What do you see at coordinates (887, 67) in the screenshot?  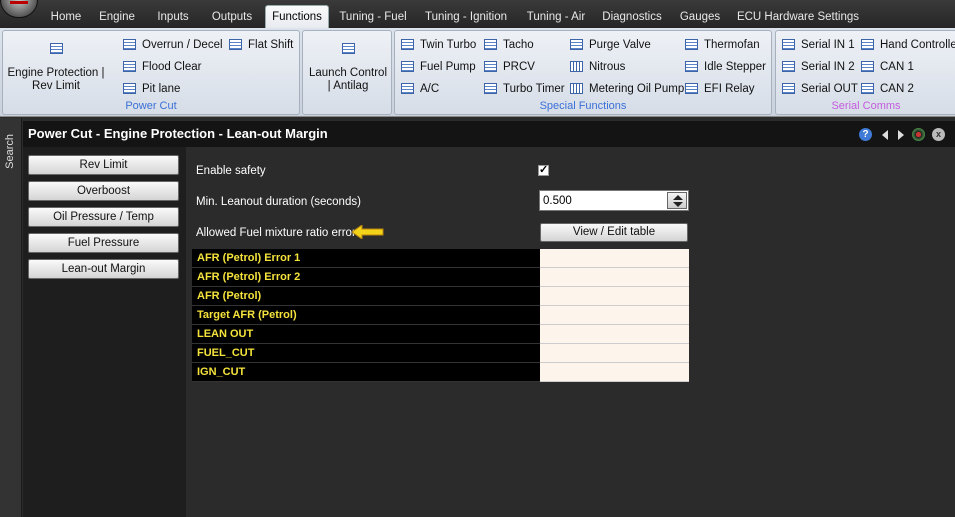 I see `can-1-button: CAN 1` at bounding box center [887, 67].